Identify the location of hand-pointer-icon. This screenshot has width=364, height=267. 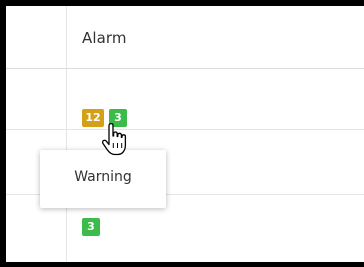
(114, 139).